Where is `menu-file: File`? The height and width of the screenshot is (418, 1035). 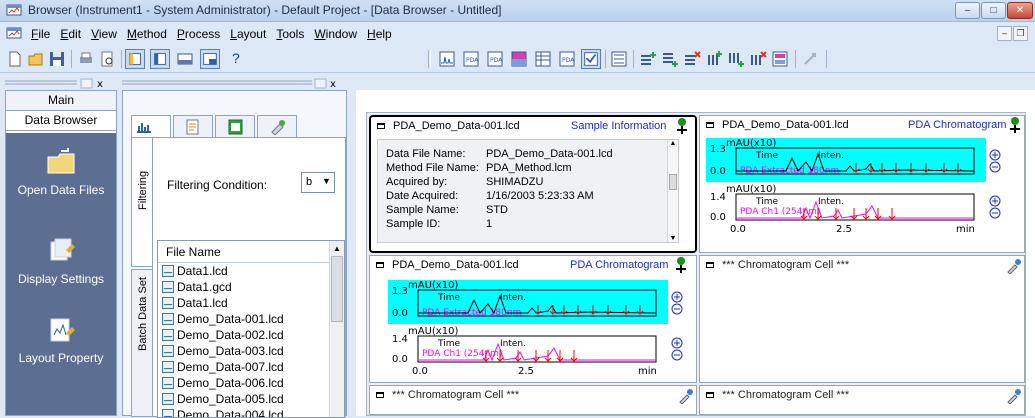
menu-file: File is located at coordinates (40, 34).